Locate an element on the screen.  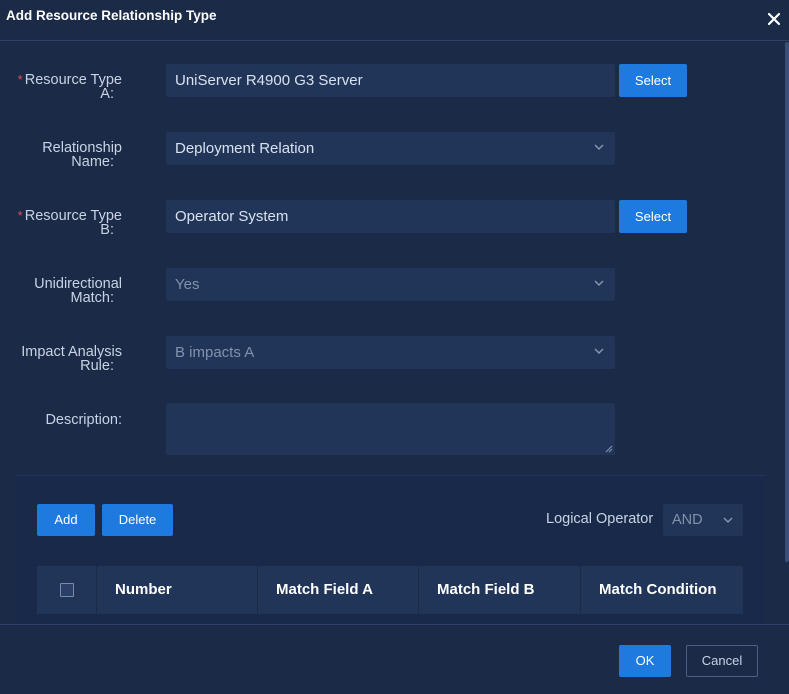
select-all-checkbox is located at coordinates (67, 590).